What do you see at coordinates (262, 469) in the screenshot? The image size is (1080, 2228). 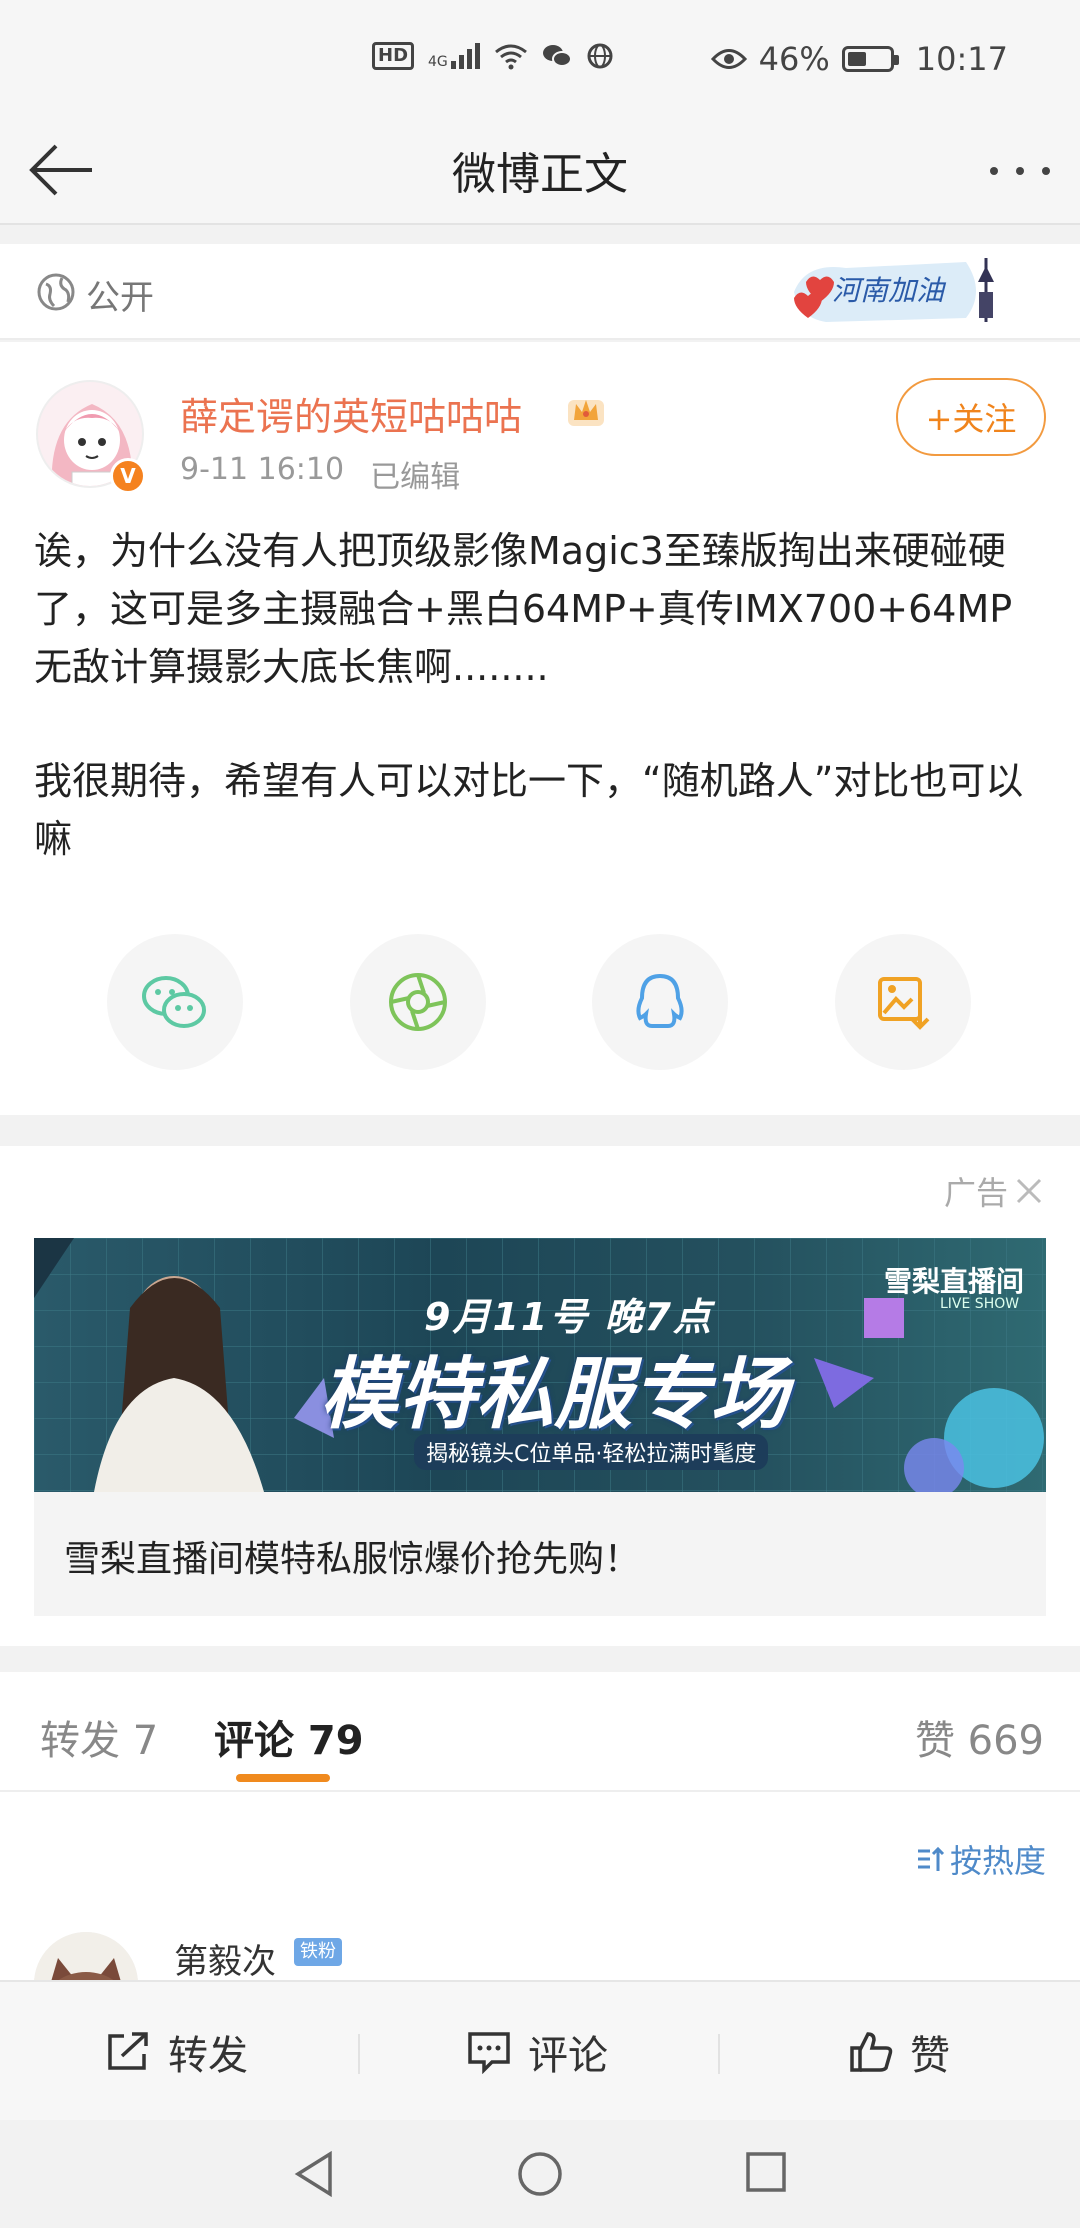 I see `post-time: 9-11 16:10` at bounding box center [262, 469].